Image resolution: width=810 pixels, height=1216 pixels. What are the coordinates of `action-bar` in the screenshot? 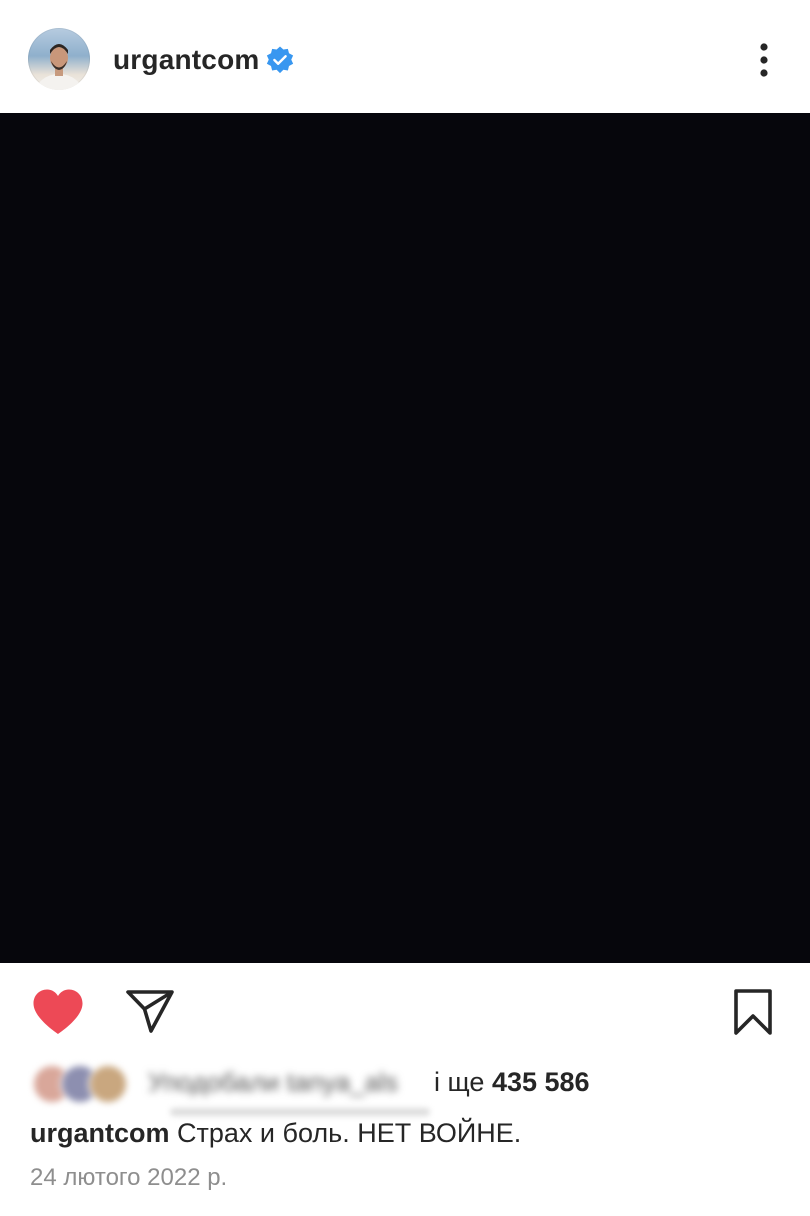 It's located at (405, 1010).